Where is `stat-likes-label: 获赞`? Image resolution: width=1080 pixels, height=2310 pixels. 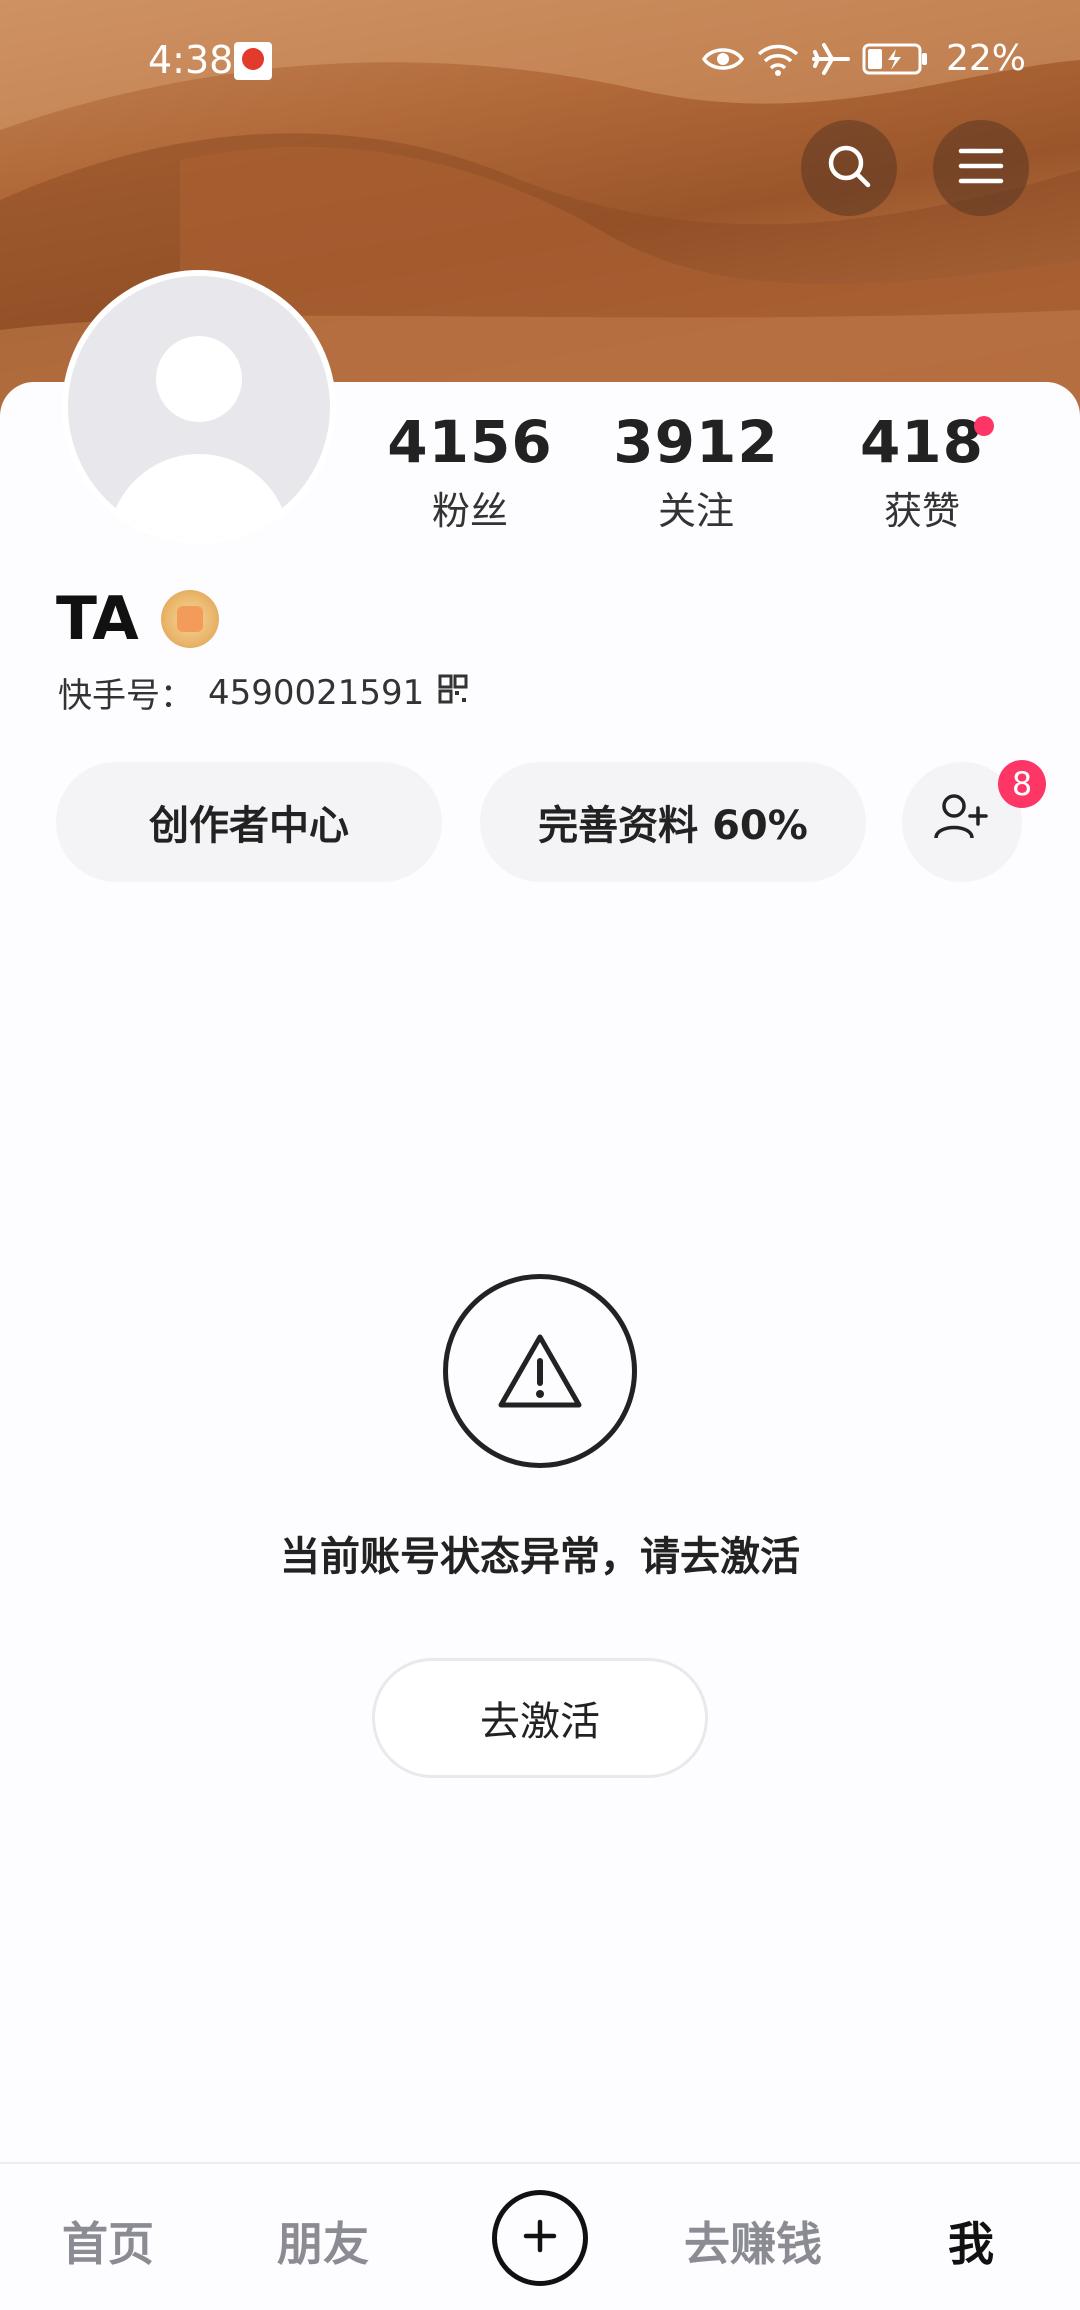 stat-likes-label: 获赞 is located at coordinates (921, 511).